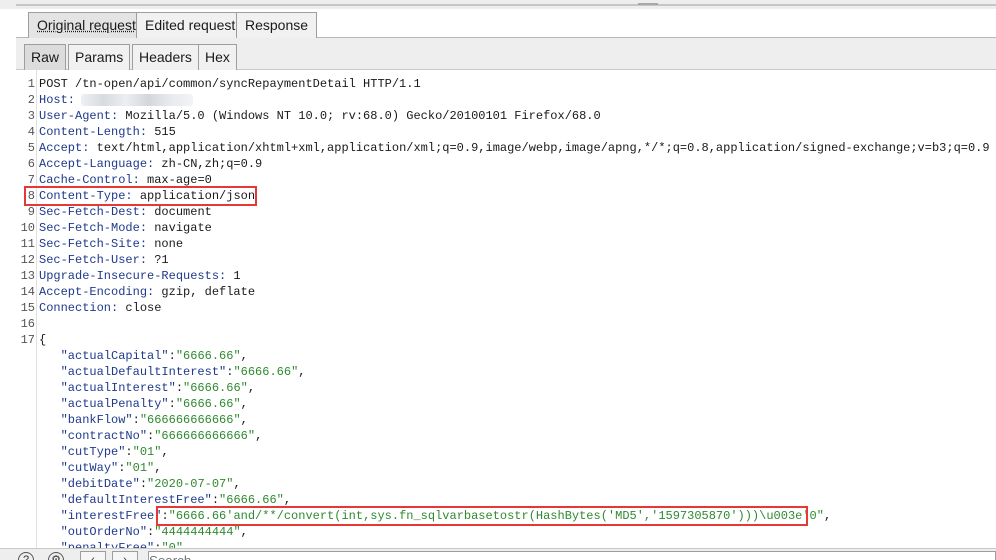 Image resolution: width=996 pixels, height=560 pixels. I want to click on json-key: "actualCapital", so click(114, 356).